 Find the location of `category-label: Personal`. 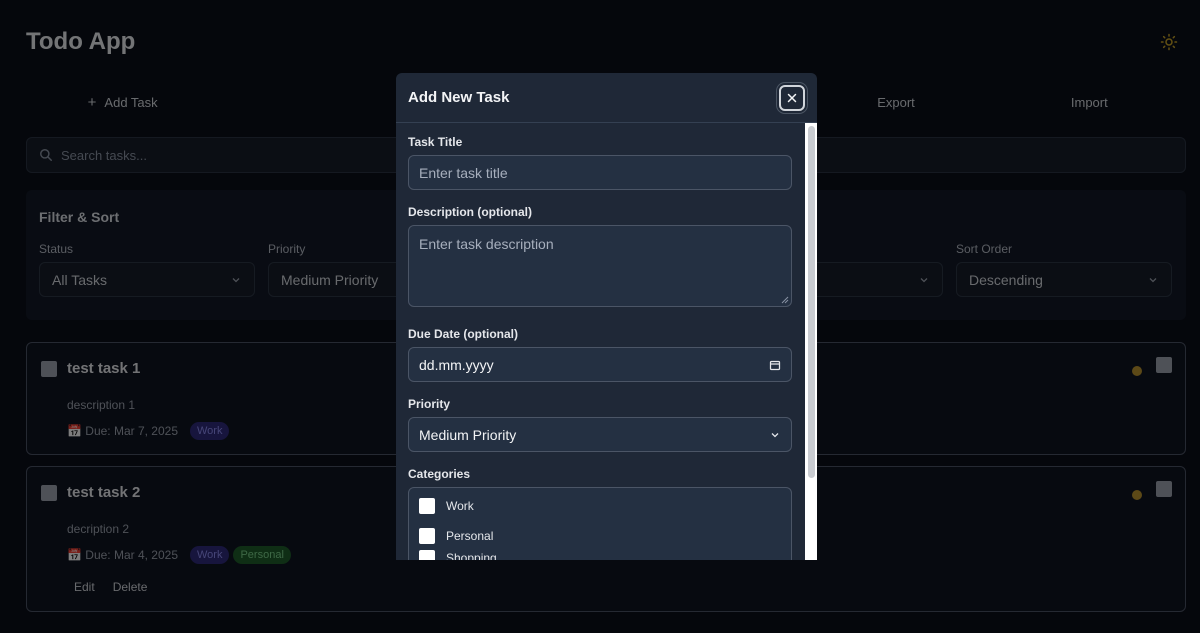

category-label: Personal is located at coordinates (470, 536).